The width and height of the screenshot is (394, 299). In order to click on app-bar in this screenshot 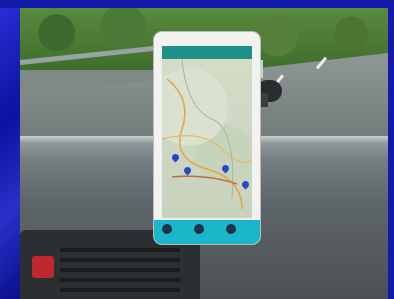, I will do `click(207, 52)`.